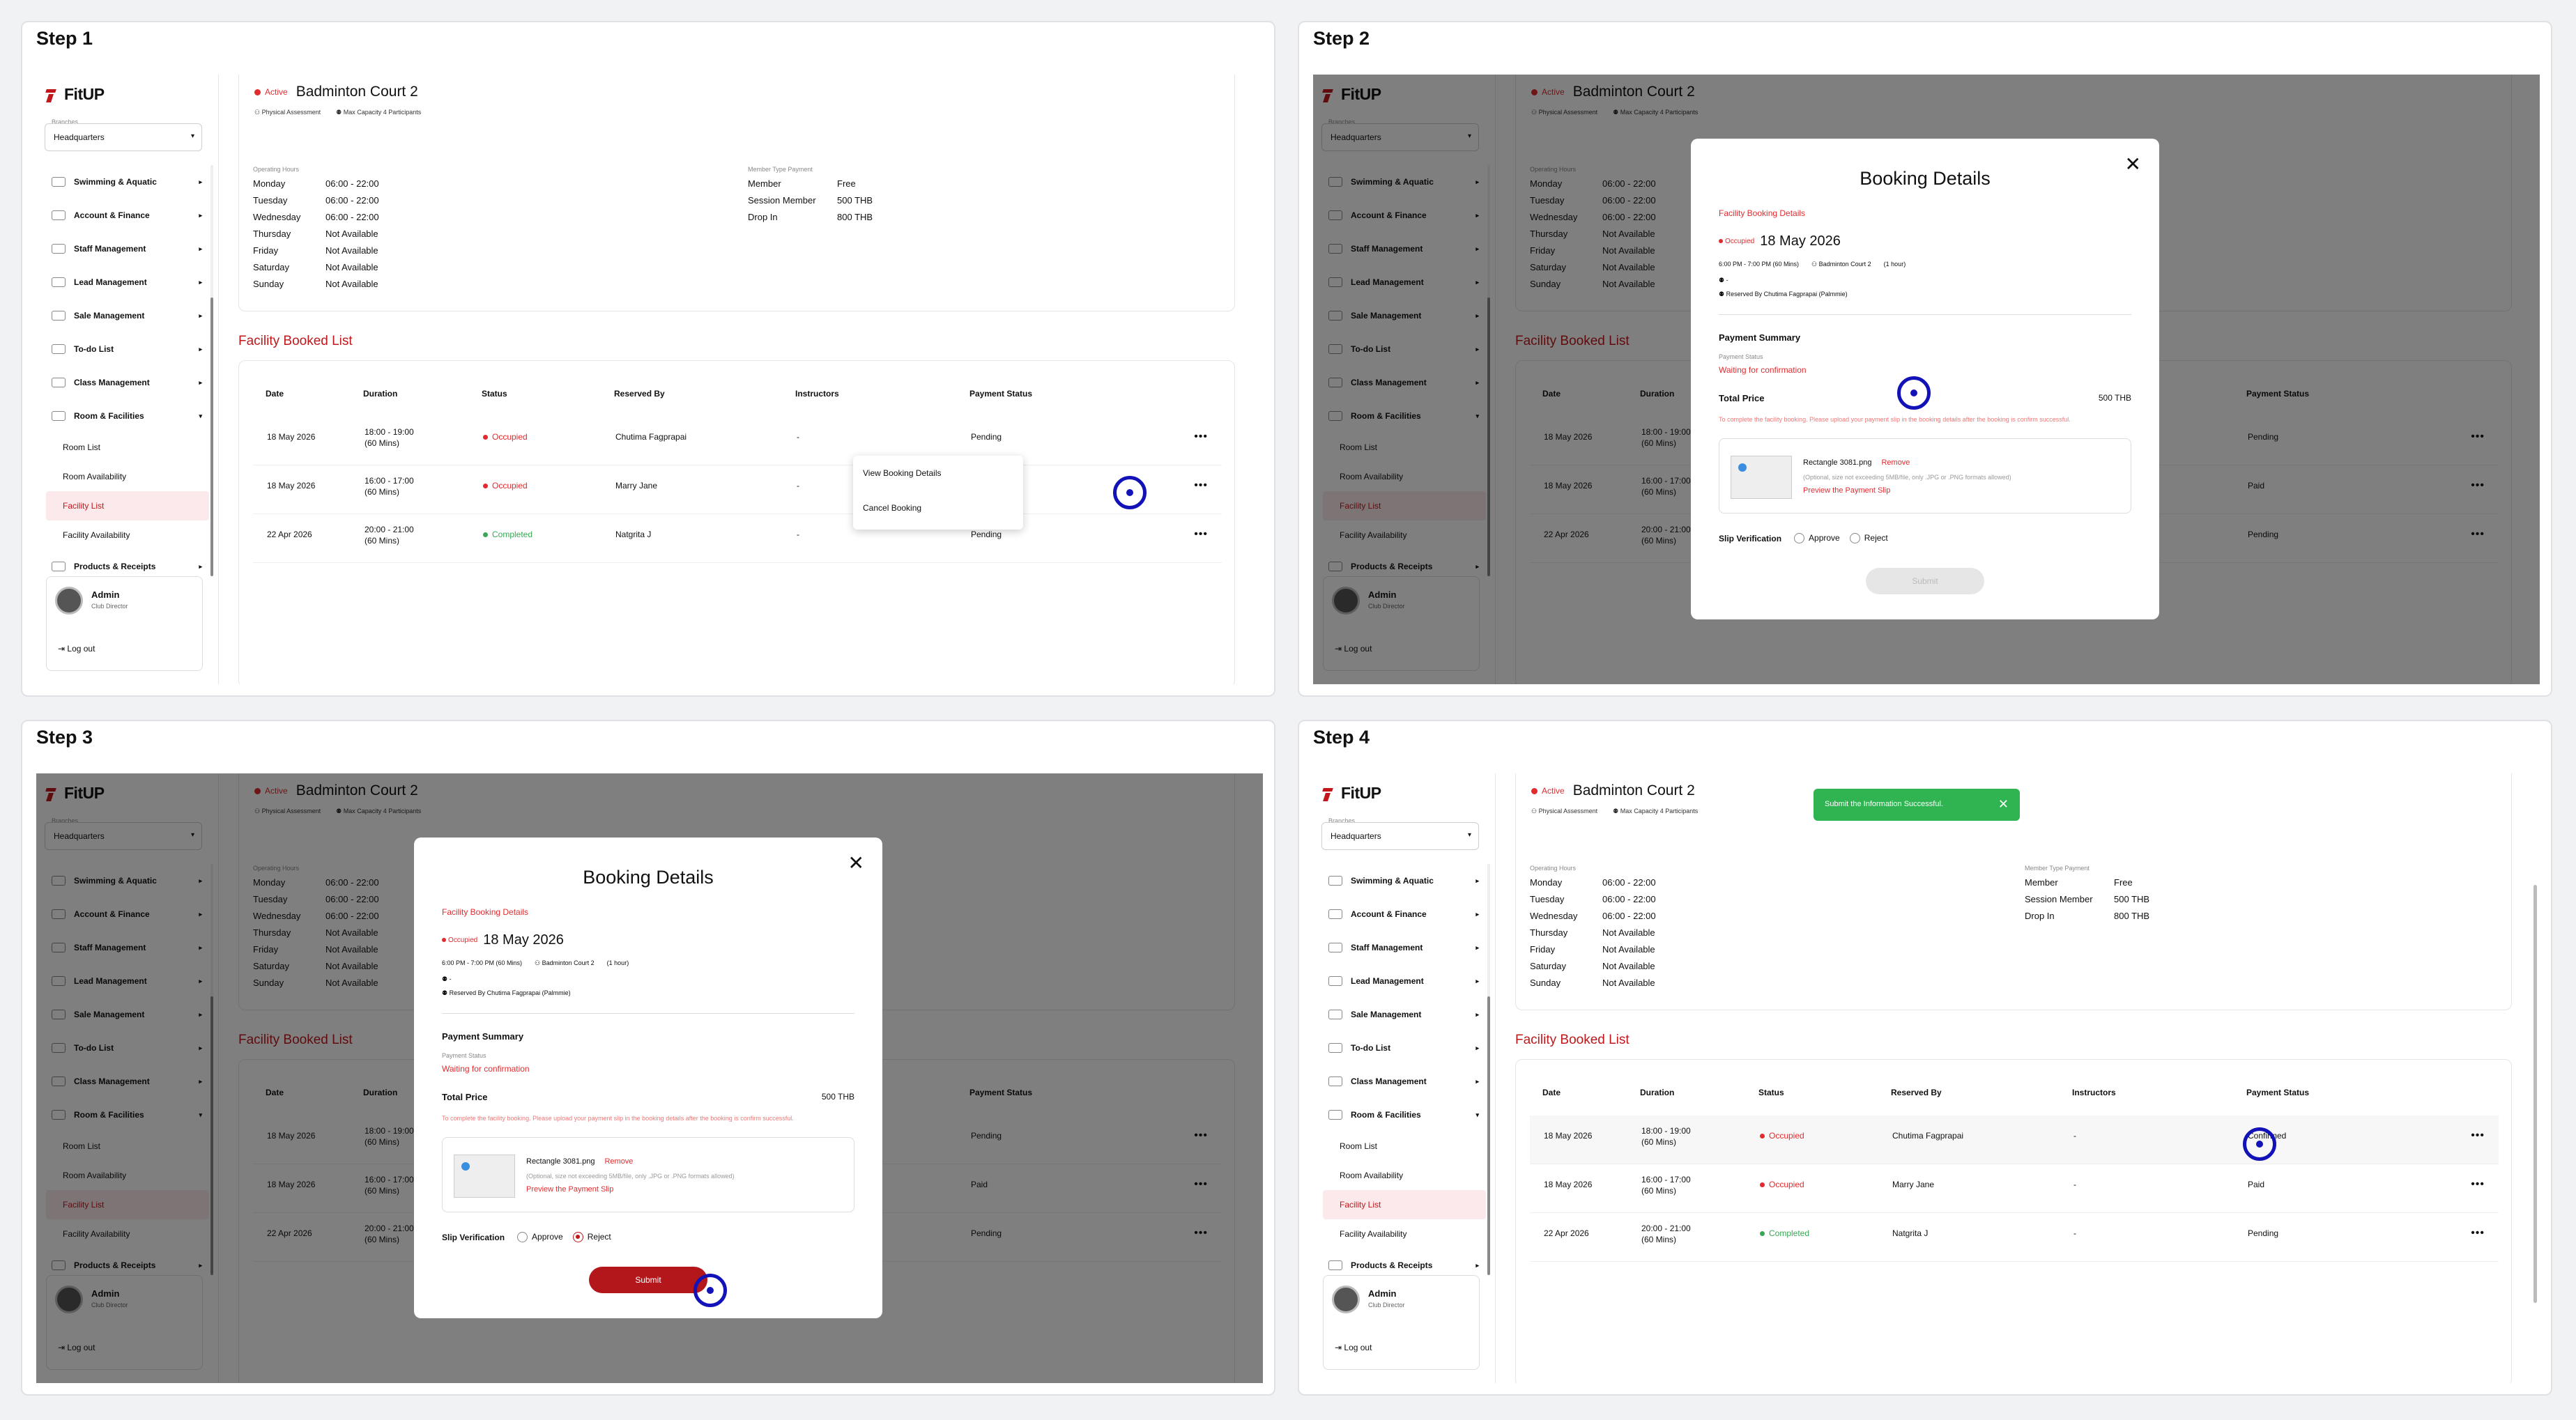 The image size is (2576, 1420). What do you see at coordinates (1564, 811) in the screenshot?
I see `facility-type: ⚇ Physical Assessment` at bounding box center [1564, 811].